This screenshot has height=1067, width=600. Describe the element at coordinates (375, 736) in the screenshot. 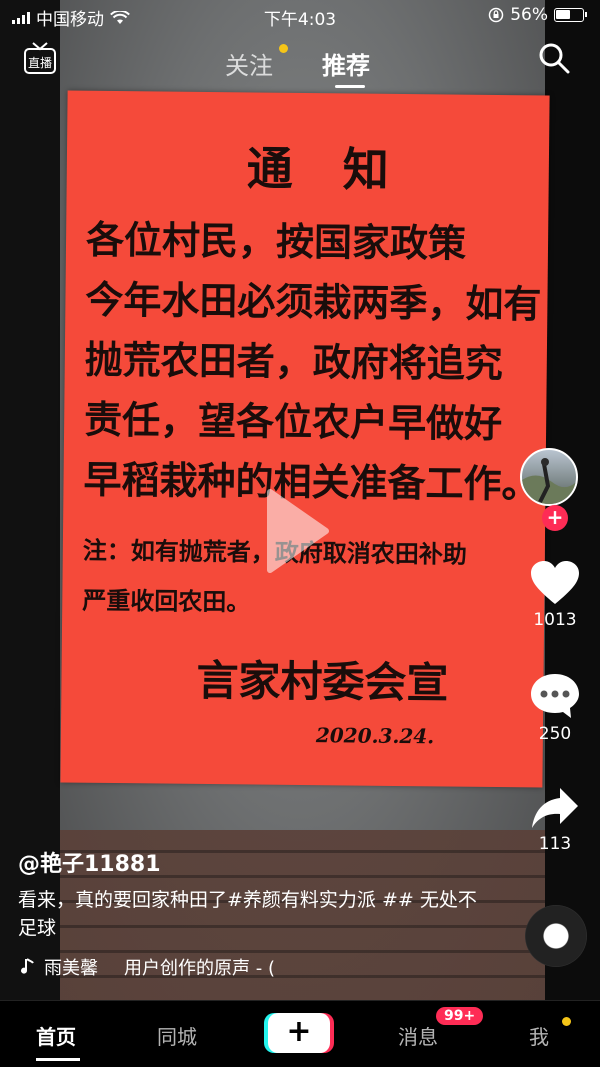

I see `notice-date: 2020.3.24.` at that location.